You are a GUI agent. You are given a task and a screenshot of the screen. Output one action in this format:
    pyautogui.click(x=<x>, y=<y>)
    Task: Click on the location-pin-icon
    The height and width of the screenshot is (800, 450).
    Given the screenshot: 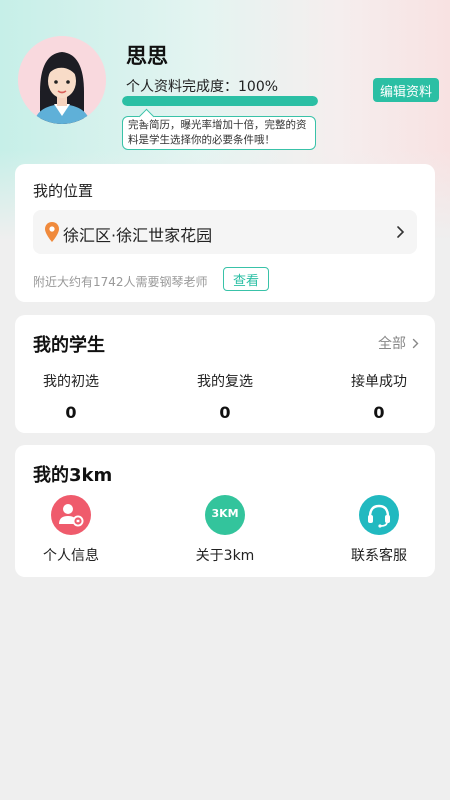 What is the action you would take?
    pyautogui.click(x=52, y=232)
    